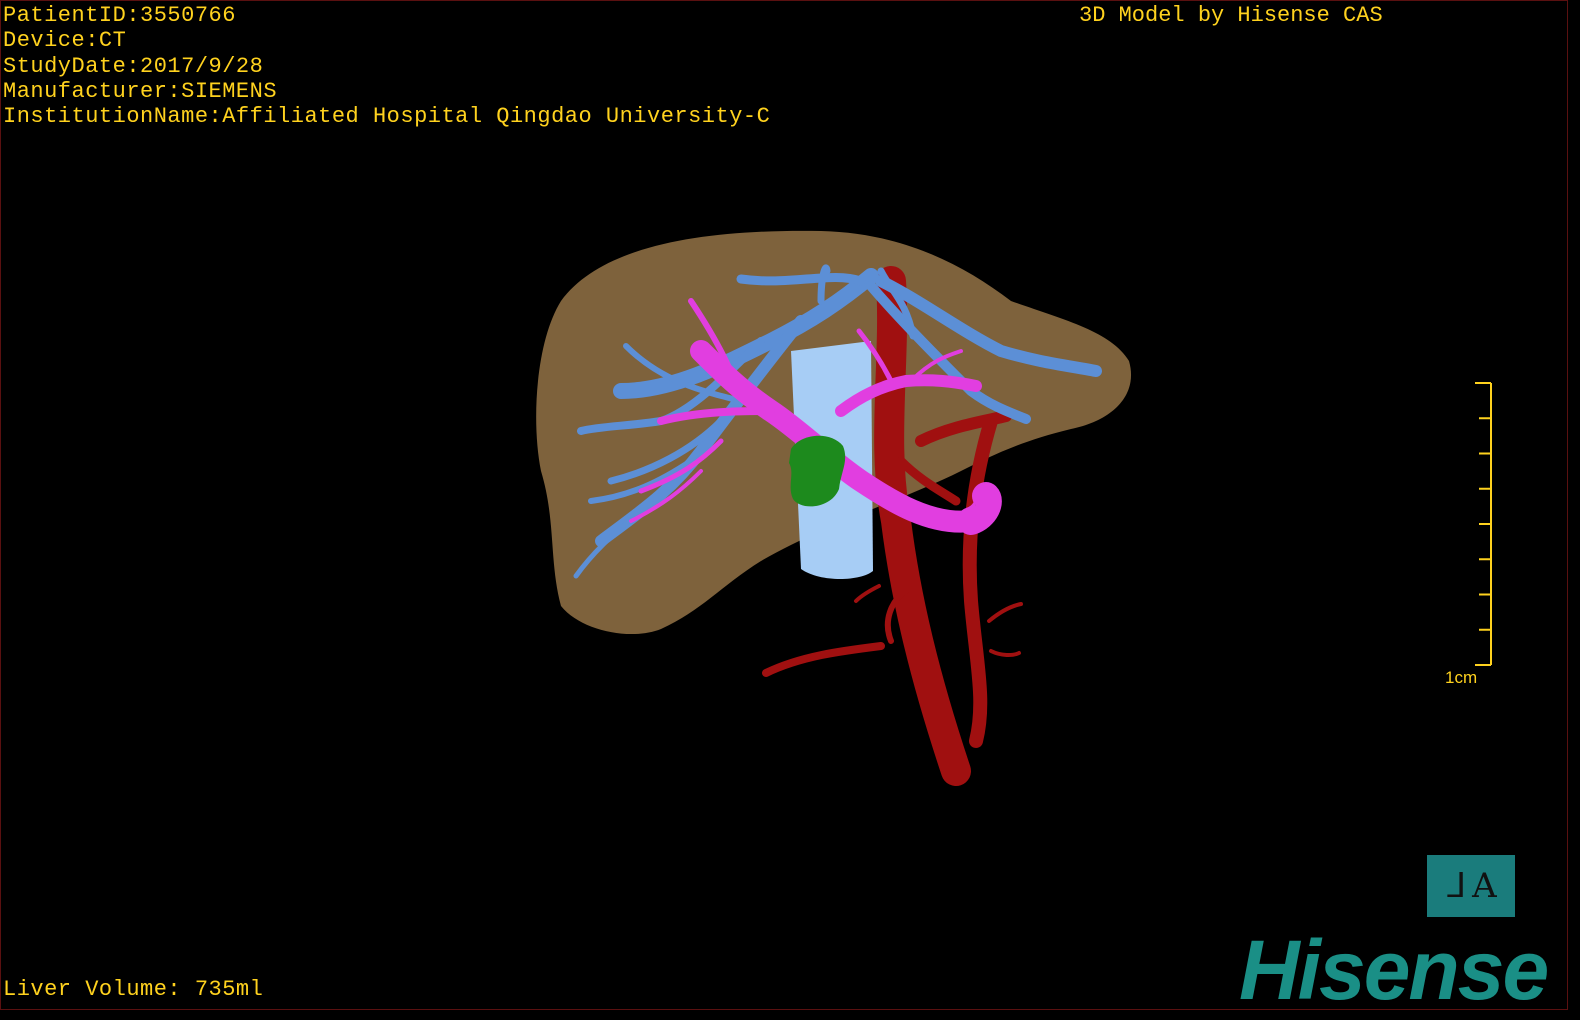 This screenshot has width=1580, height=1020. Describe the element at coordinates (133, 989) in the screenshot. I see `liver-volume: Liver Volume: 735ml` at that location.